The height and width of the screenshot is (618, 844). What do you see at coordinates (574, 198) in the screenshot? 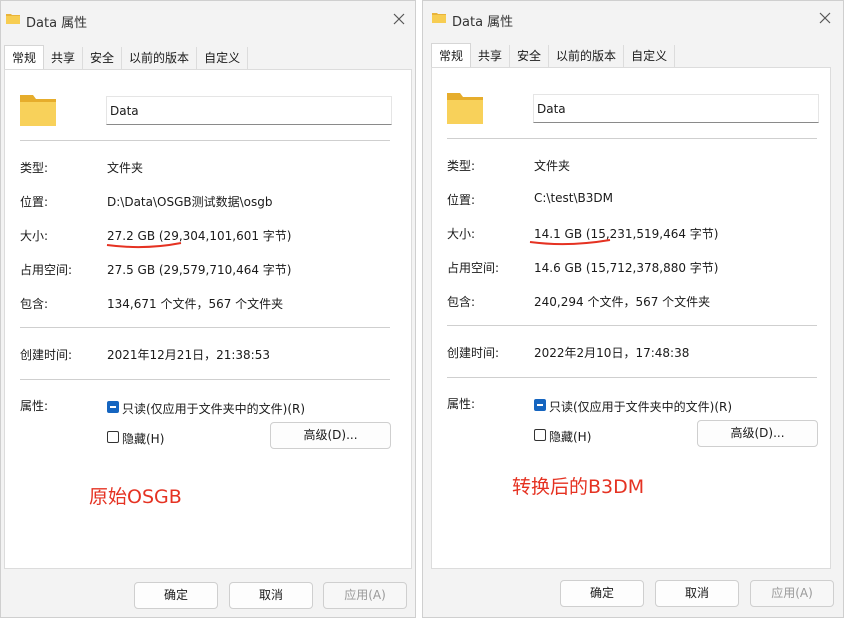
I see `location-value: C:\test\B3DM` at bounding box center [574, 198].